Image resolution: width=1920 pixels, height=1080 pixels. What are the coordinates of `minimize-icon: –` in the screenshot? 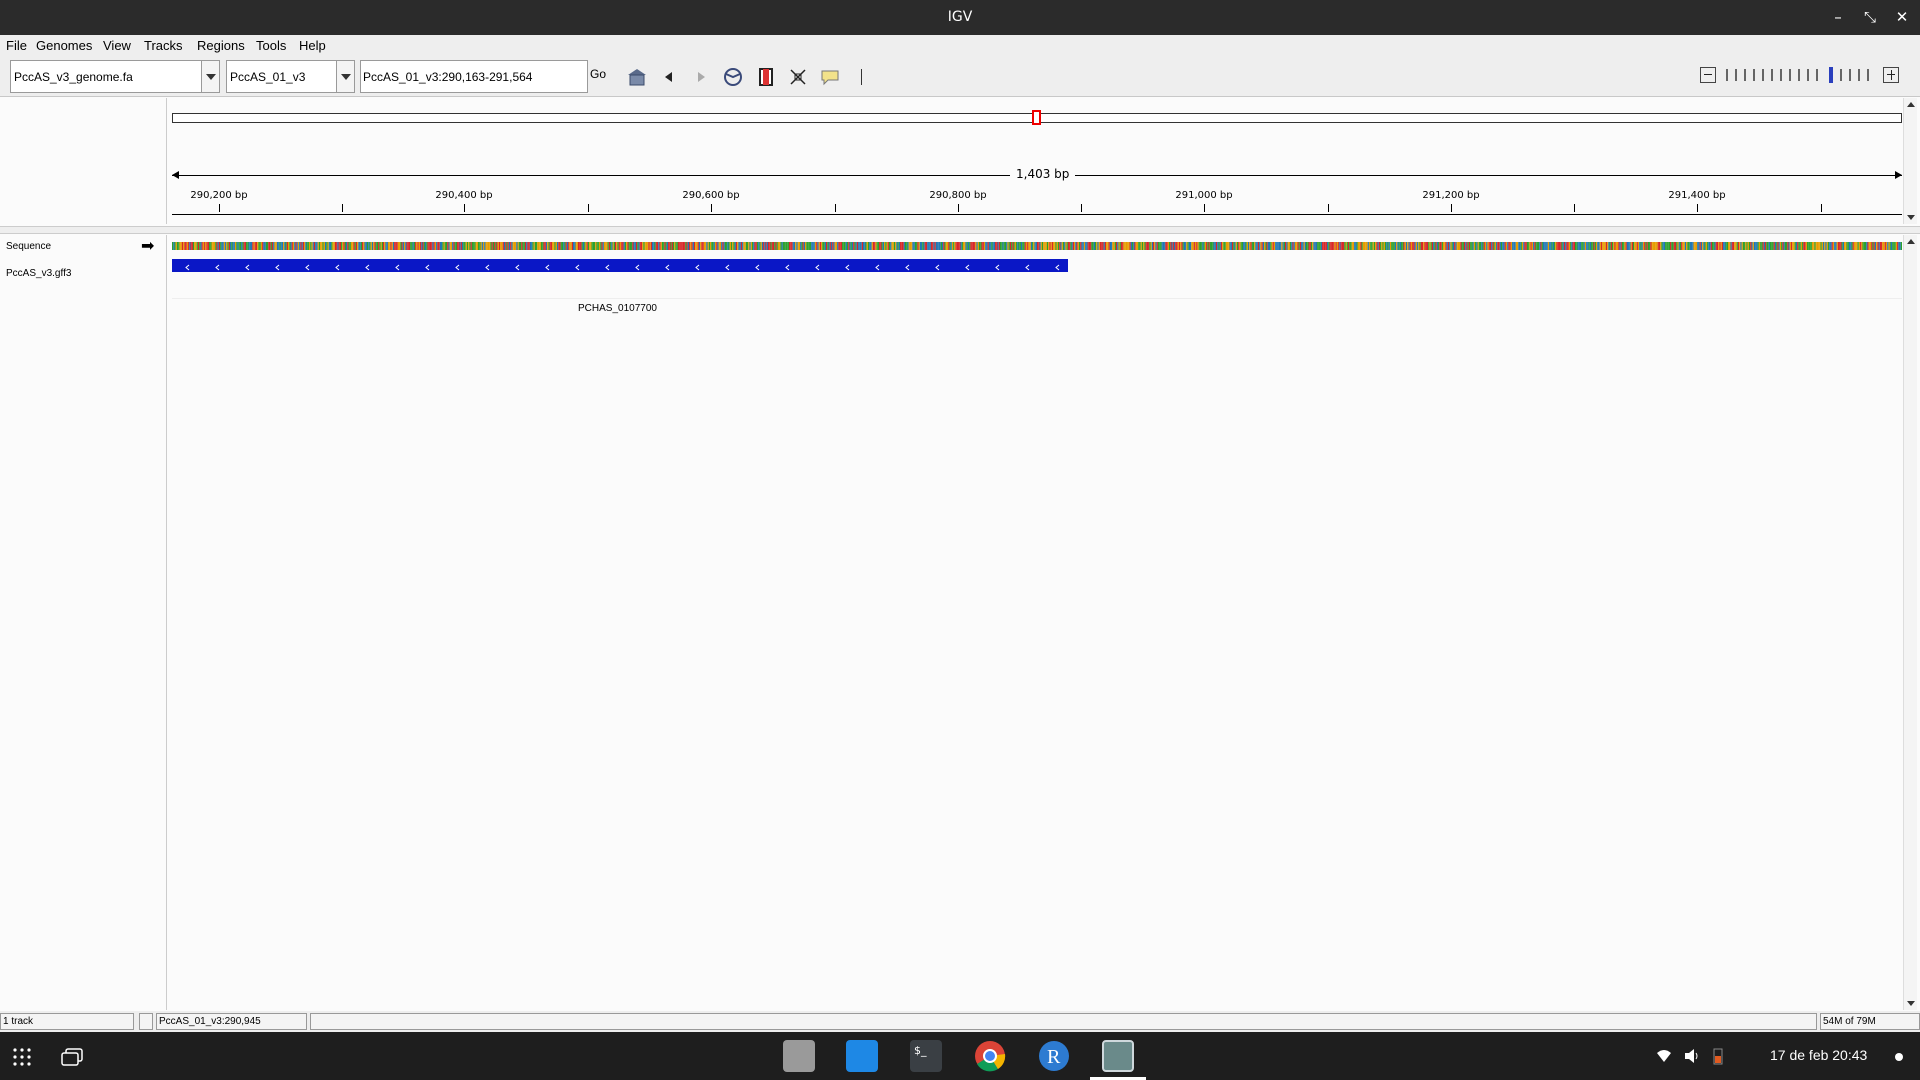 It's located at (1838, 17).